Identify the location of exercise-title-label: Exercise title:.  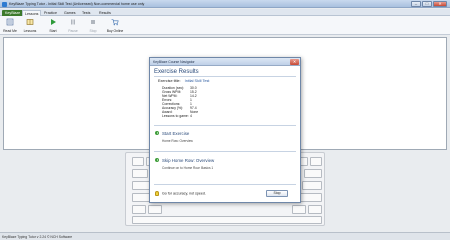
(169, 81).